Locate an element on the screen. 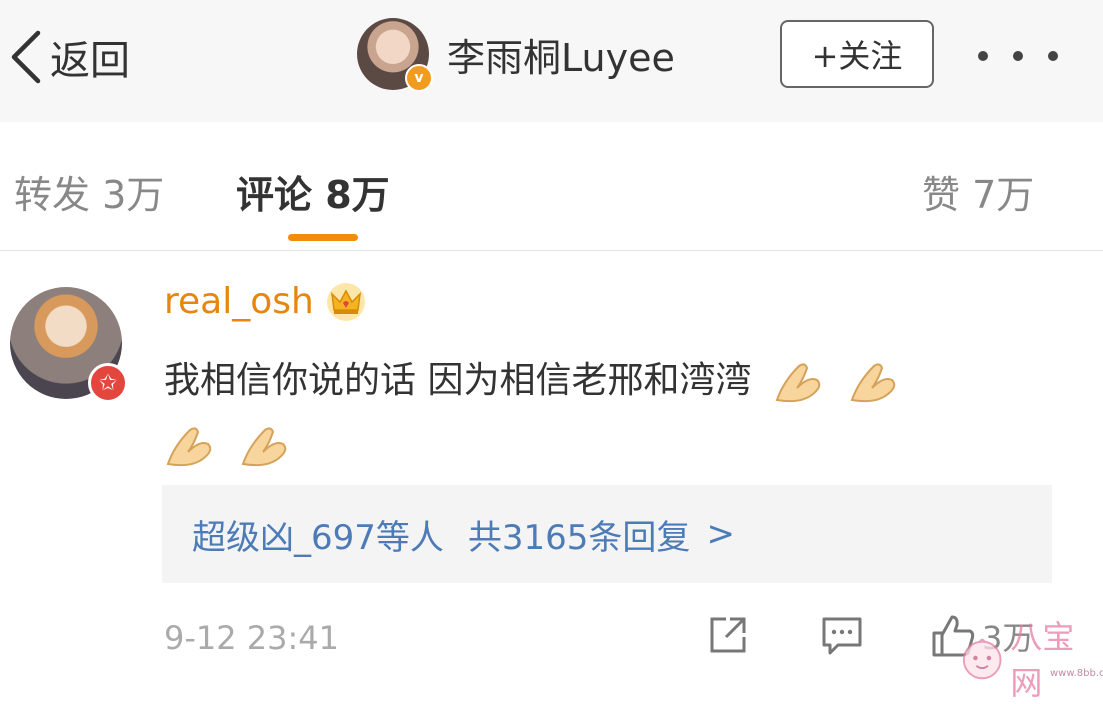 This screenshot has height=704, width=1103. share-button is located at coordinates (728, 637).